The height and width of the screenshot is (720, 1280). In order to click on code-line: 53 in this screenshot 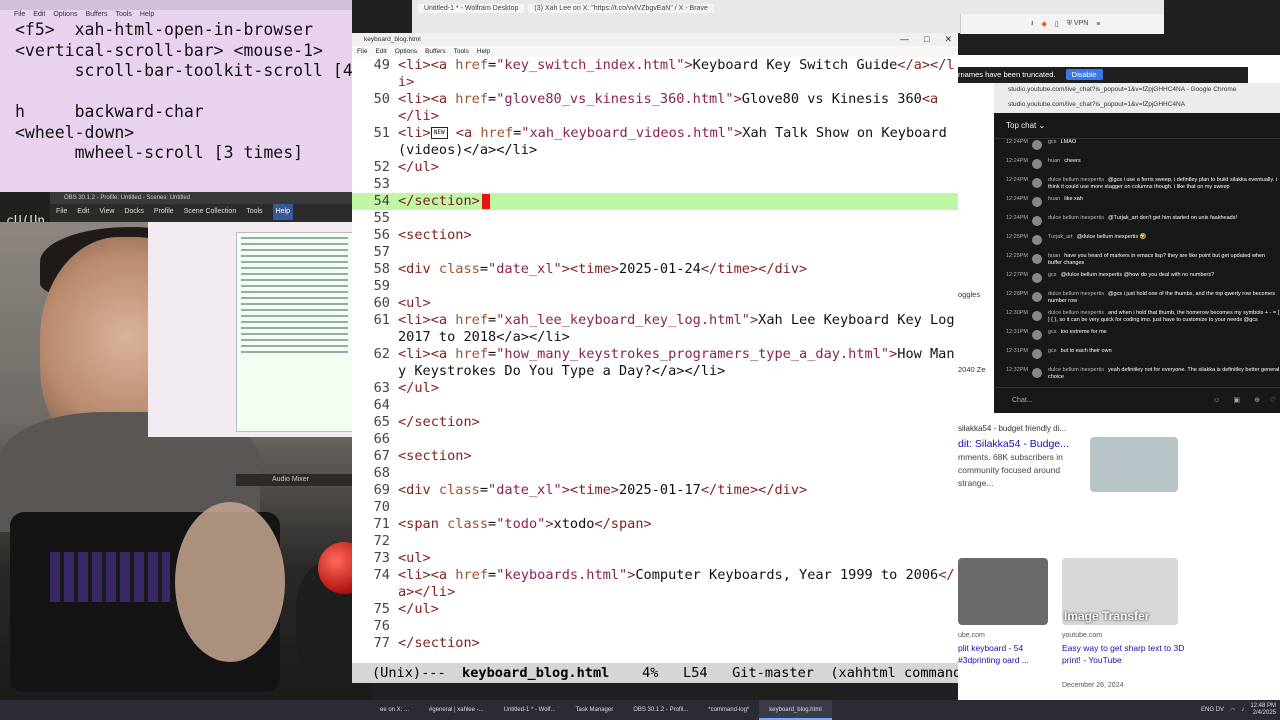, I will do `click(655, 184)`.